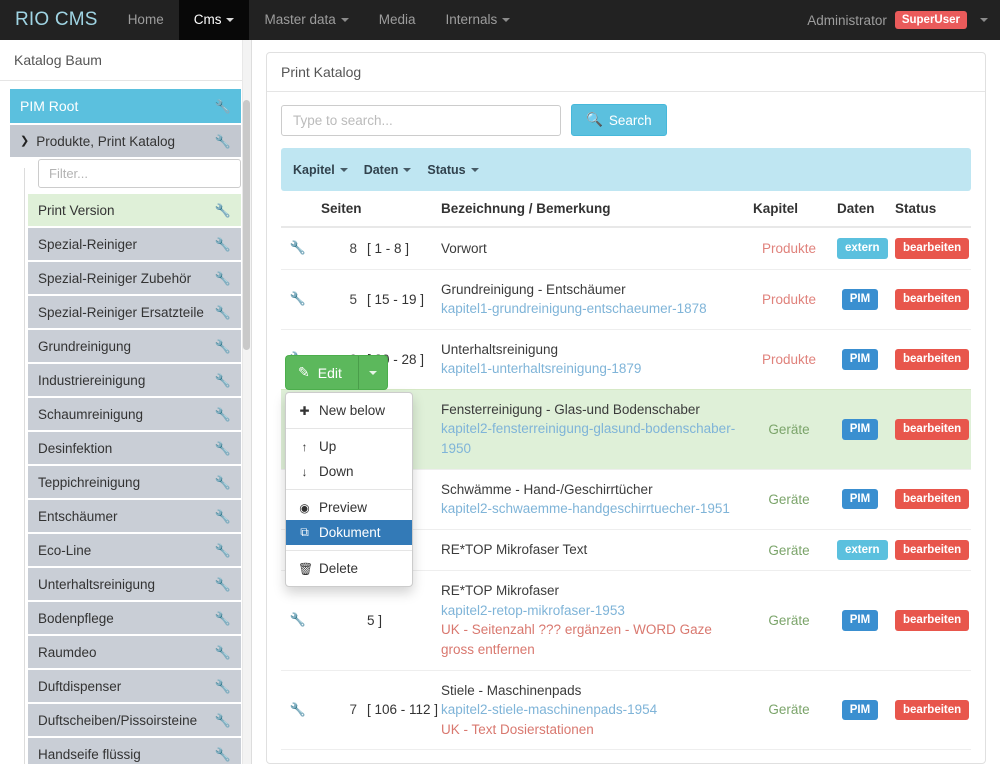 Image resolution: width=1000 pixels, height=764 pixels. Describe the element at coordinates (146, 20) in the screenshot. I see `nav-item-home: Home` at that location.